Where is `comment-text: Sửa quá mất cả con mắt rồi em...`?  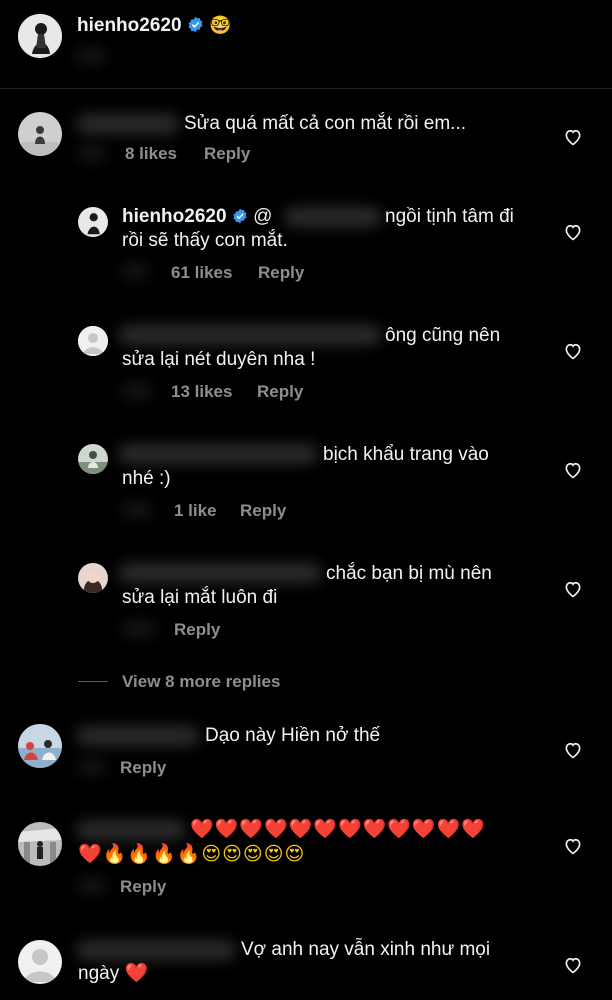 comment-text: Sửa quá mất cả con mắt rồi em... is located at coordinates (325, 123).